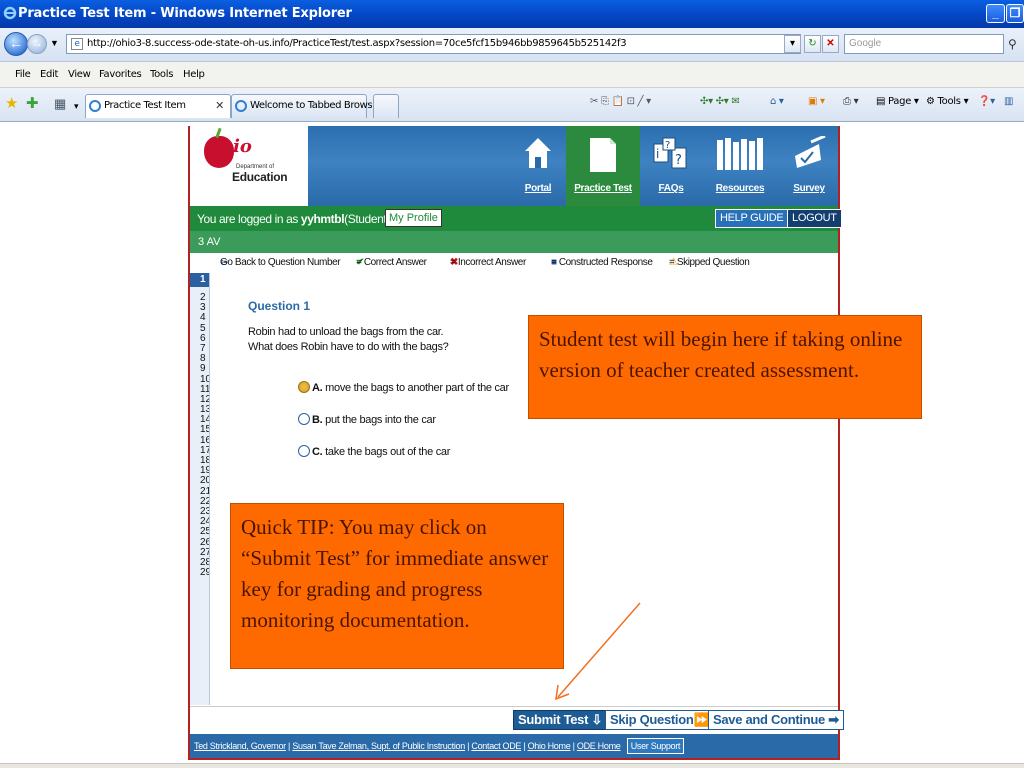 Image resolution: width=1024 pixels, height=768 pixels. What do you see at coordinates (538, 153) in the screenshot?
I see `house-icon` at bounding box center [538, 153].